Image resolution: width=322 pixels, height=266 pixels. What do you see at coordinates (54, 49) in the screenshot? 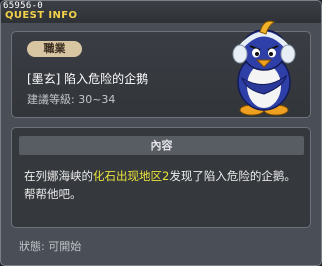
I see `job-badge: 職業` at bounding box center [54, 49].